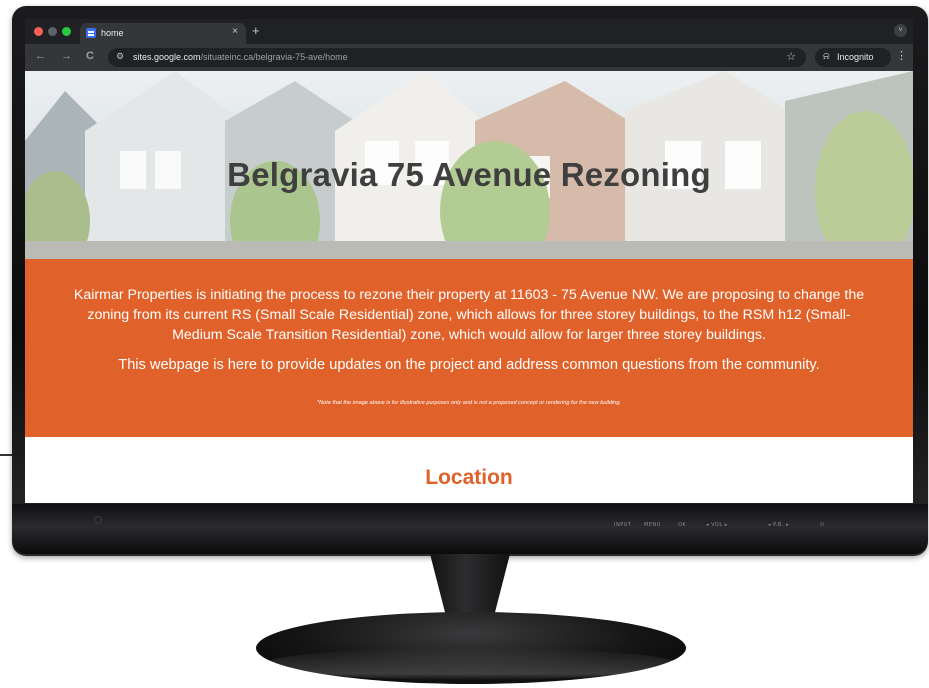  I want to click on browser-tab-home: home ×, so click(163, 33).